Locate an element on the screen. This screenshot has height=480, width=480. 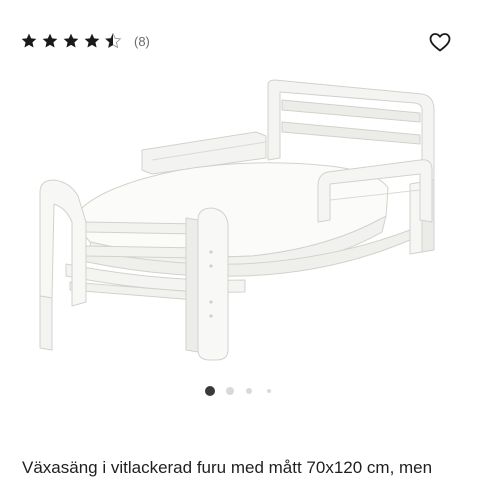
image-carousel-indicator is located at coordinates (240, 391).